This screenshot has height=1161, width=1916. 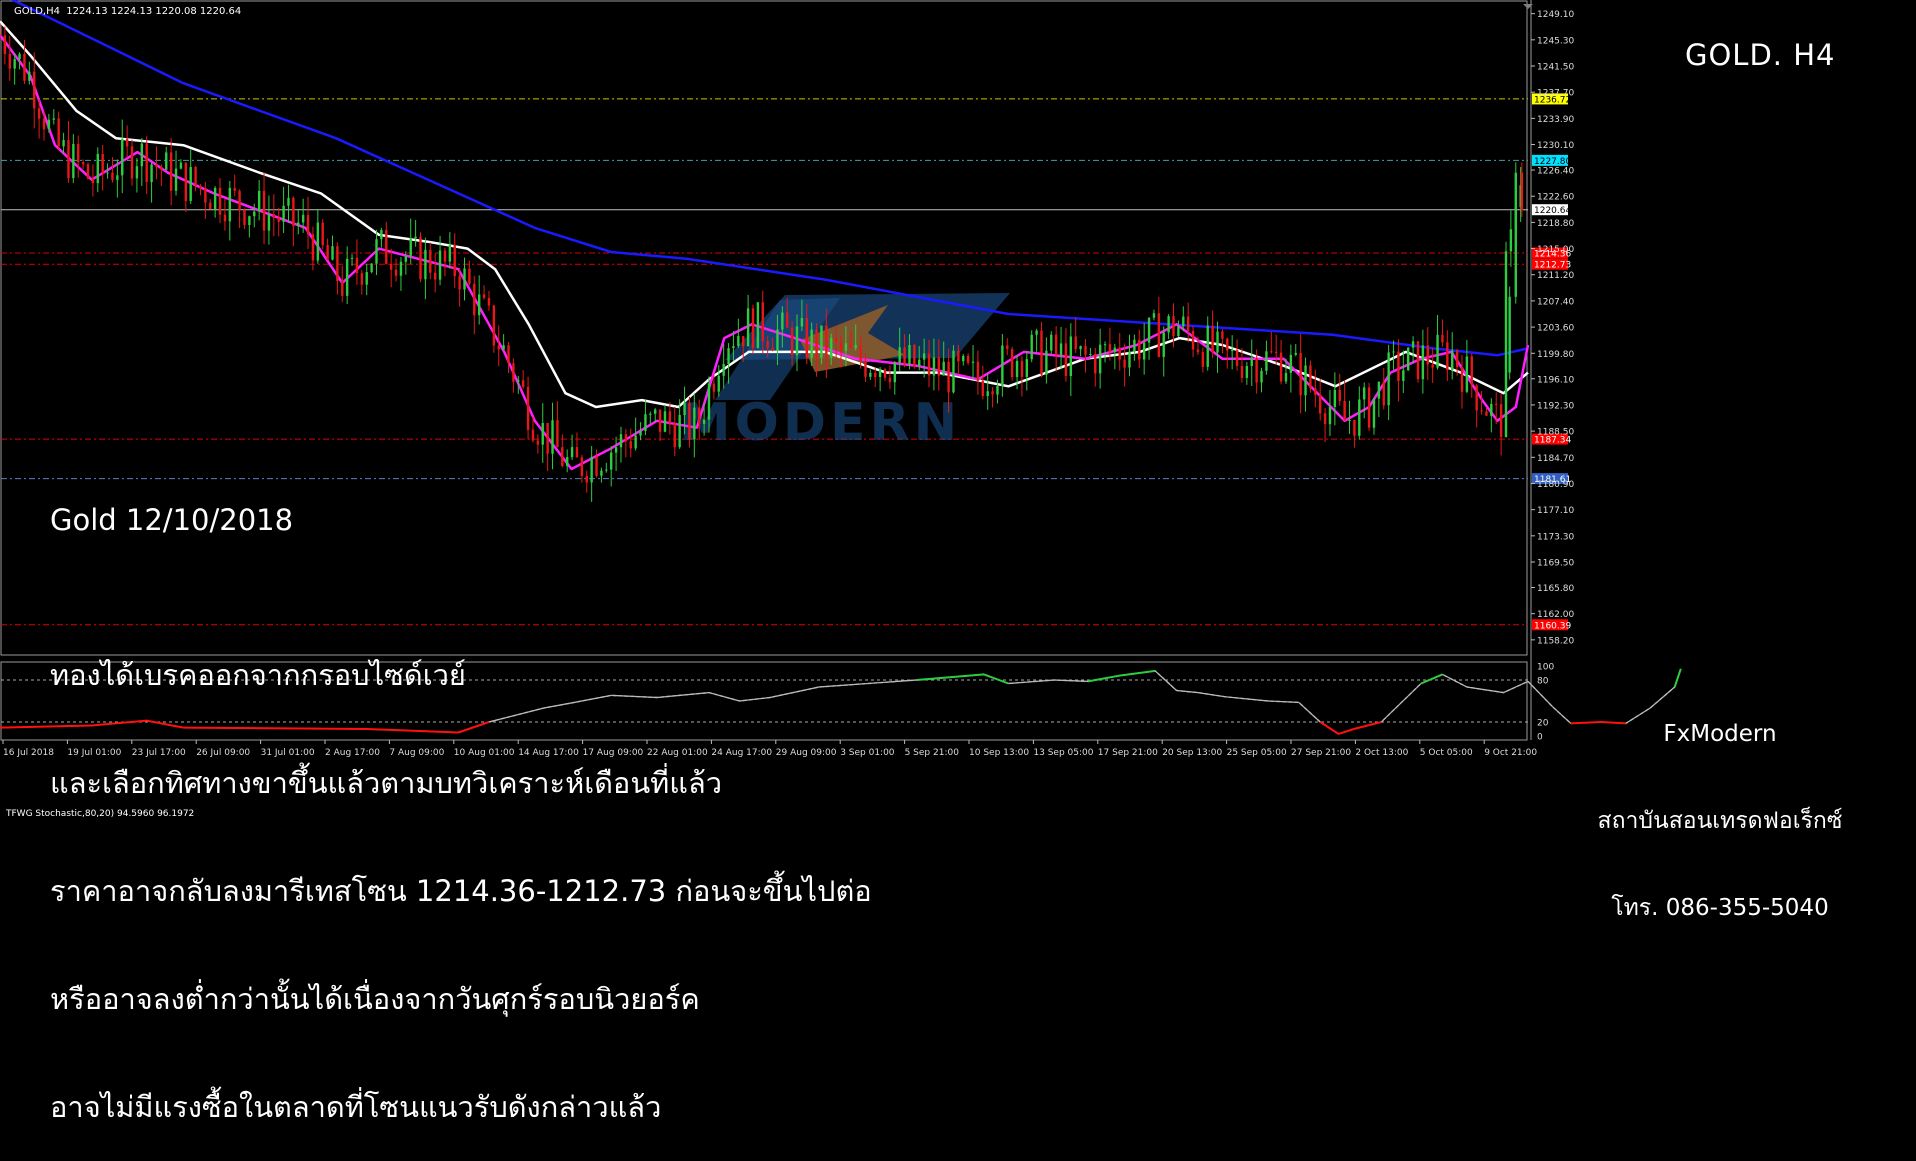 I want to click on price-tick-label: 1222.60, so click(x=1555, y=198).